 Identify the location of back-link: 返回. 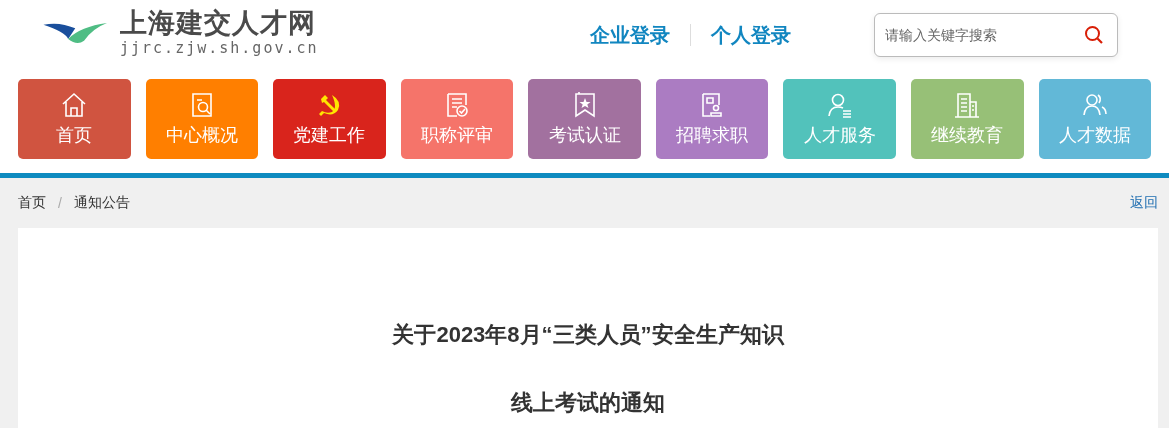
(1144, 203).